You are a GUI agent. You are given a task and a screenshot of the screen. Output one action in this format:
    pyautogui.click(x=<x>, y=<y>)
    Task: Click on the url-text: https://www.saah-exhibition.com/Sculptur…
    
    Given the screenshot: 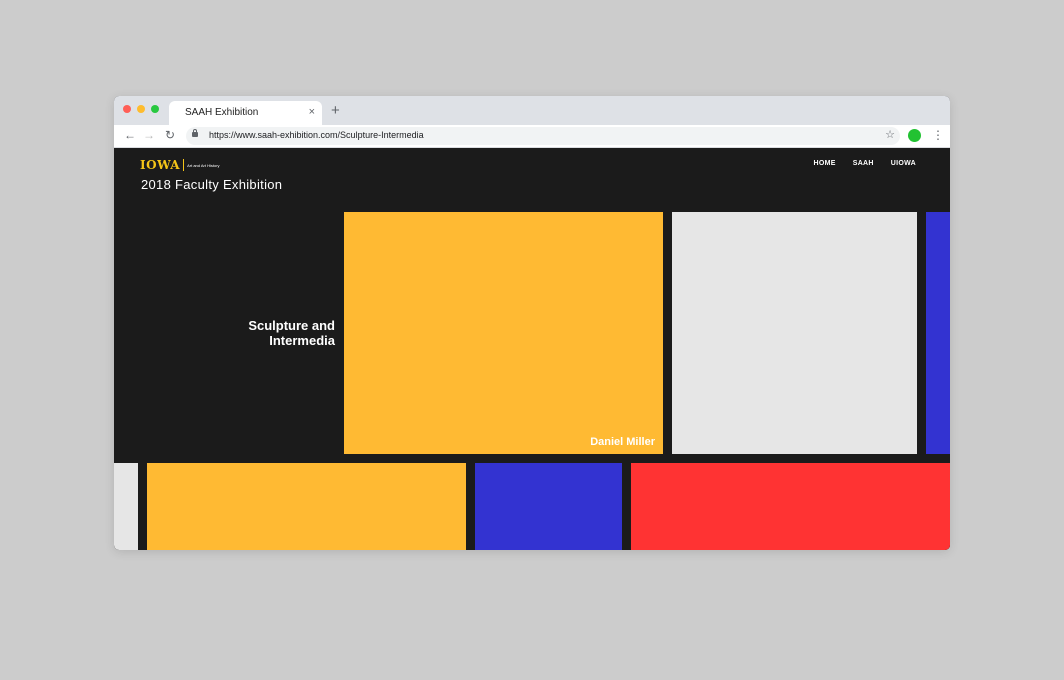 What is the action you would take?
    pyautogui.click(x=316, y=135)
    